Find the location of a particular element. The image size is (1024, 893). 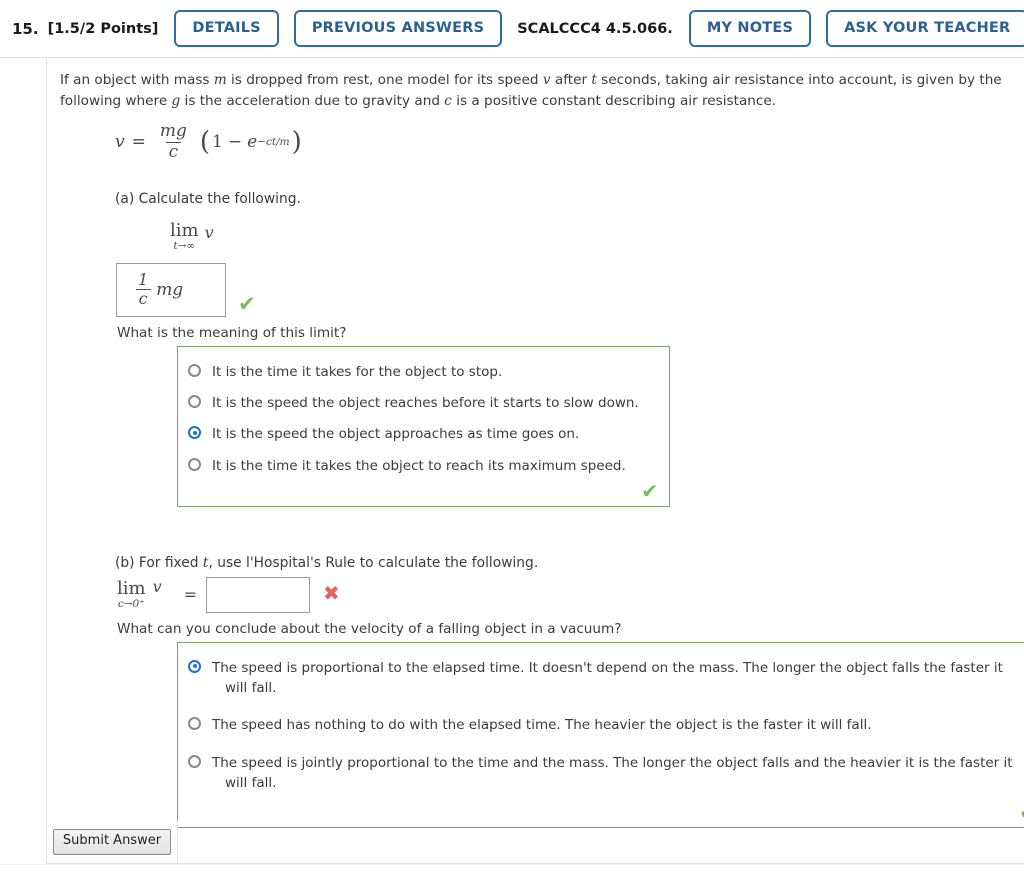

points-badge: [1.5/2 Points] is located at coordinates (103, 28).